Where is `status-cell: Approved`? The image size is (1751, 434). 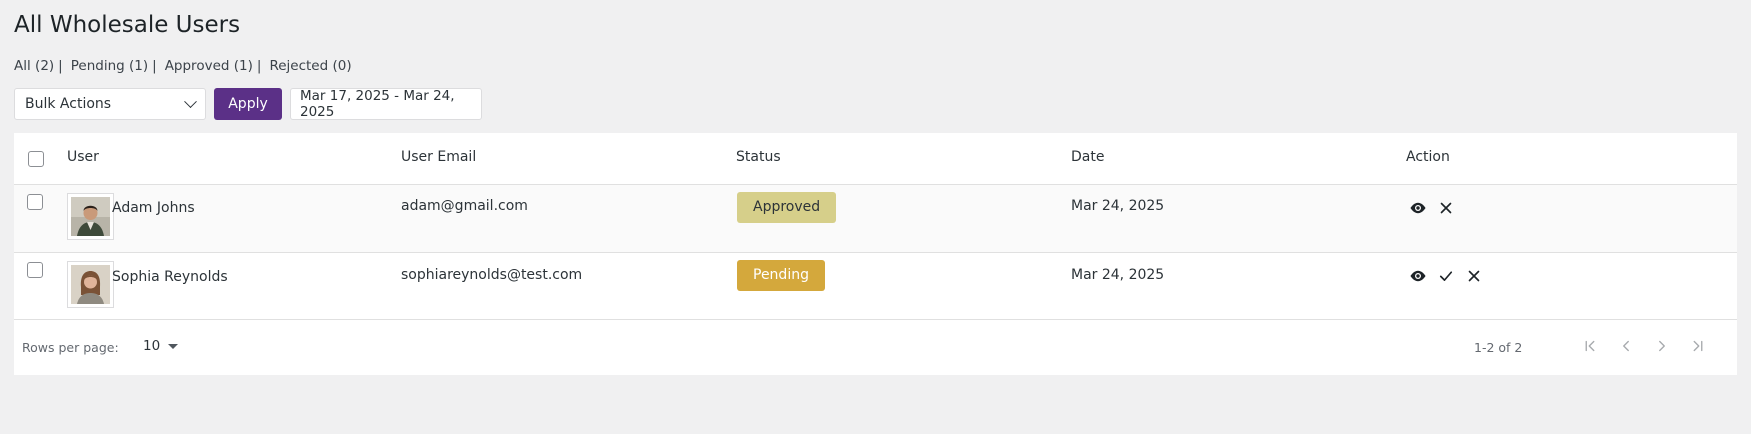 status-cell: Approved is located at coordinates (787, 207).